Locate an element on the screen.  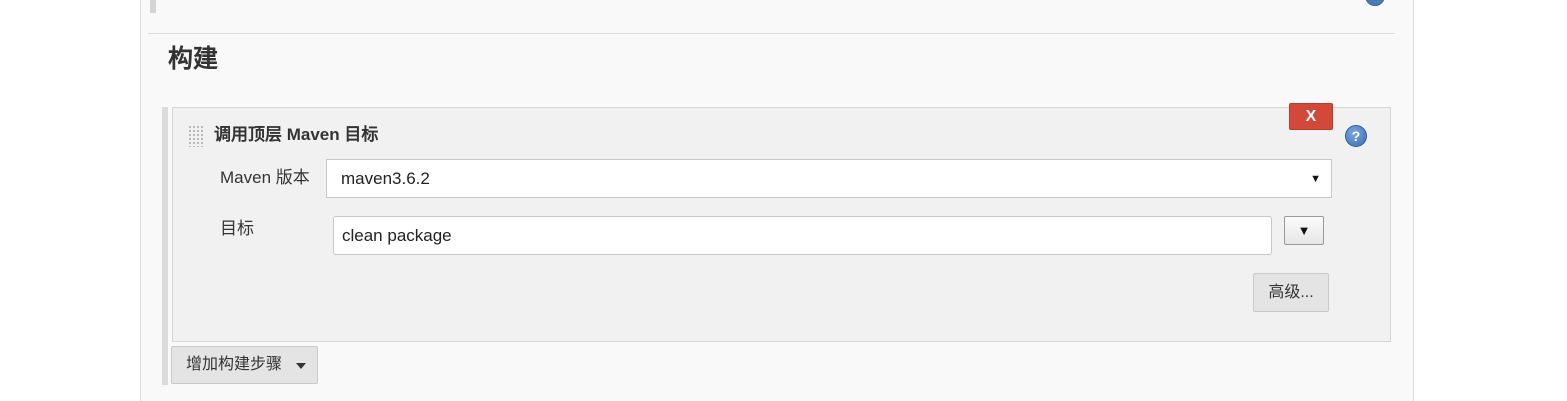
add-build-step-label: 增加构建步骤 is located at coordinates (234, 364).